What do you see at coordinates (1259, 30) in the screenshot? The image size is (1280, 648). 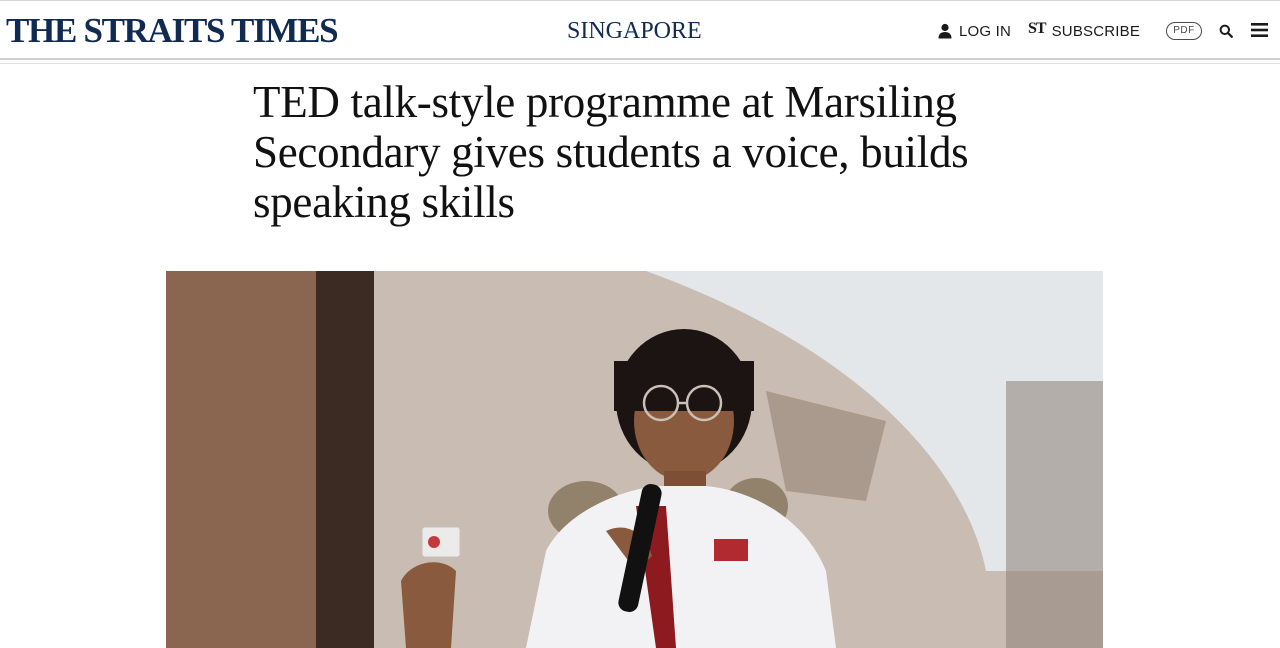 I see `hamburger-menu-icon` at bounding box center [1259, 30].